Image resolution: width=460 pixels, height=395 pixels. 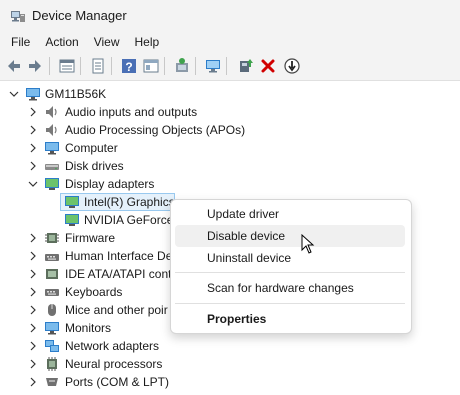 What do you see at coordinates (230, 166) in the screenshot?
I see `tree-node-disk-drives: Disk drives` at bounding box center [230, 166].